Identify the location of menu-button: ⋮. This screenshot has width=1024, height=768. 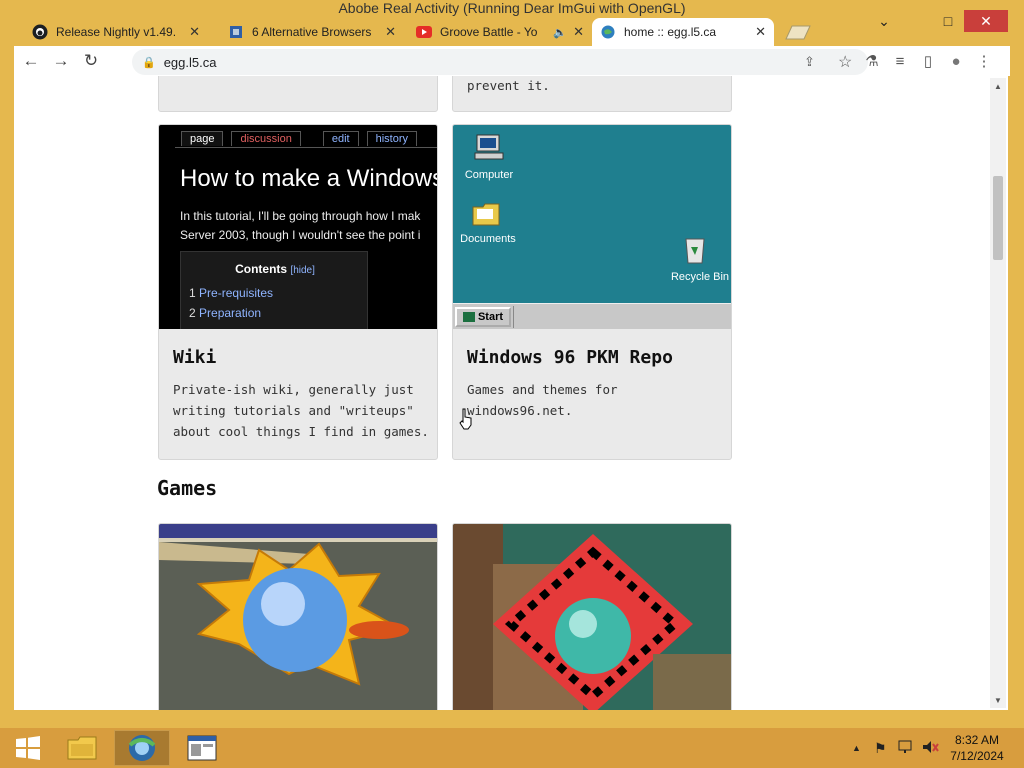
(984, 61).